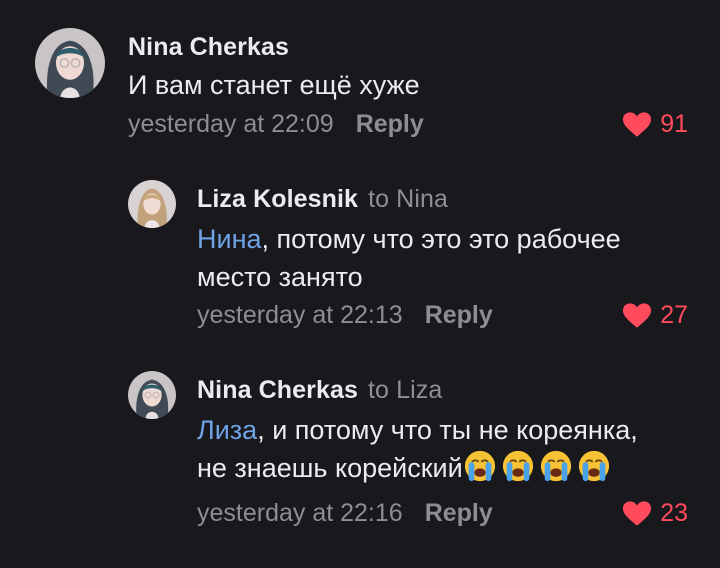 This screenshot has width=720, height=568. What do you see at coordinates (300, 315) in the screenshot?
I see `timestamp: yesterday at 22:13` at bounding box center [300, 315].